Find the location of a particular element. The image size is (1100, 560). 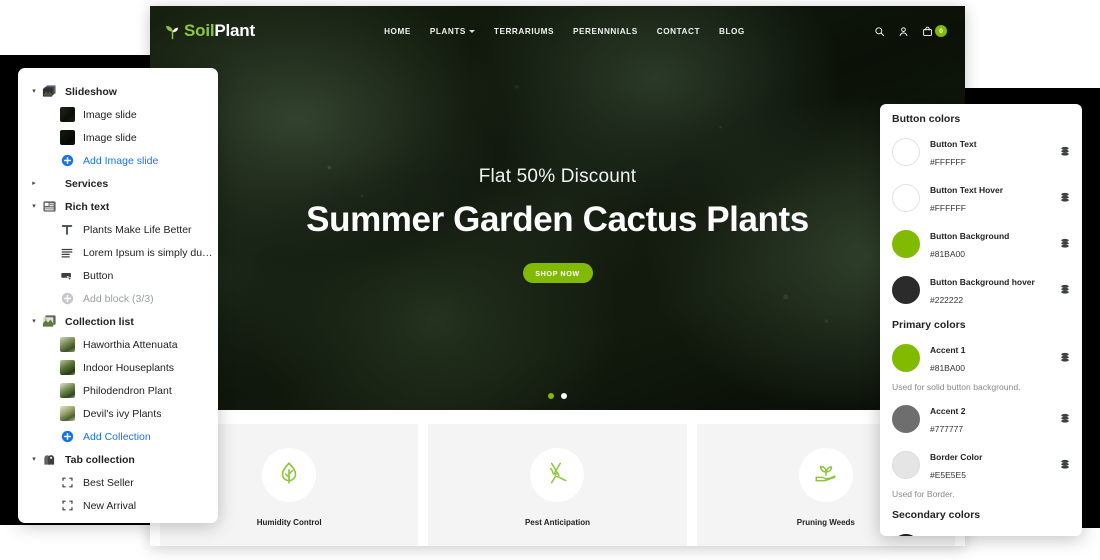

add-circle-disabled-icon is located at coordinates (67, 298).